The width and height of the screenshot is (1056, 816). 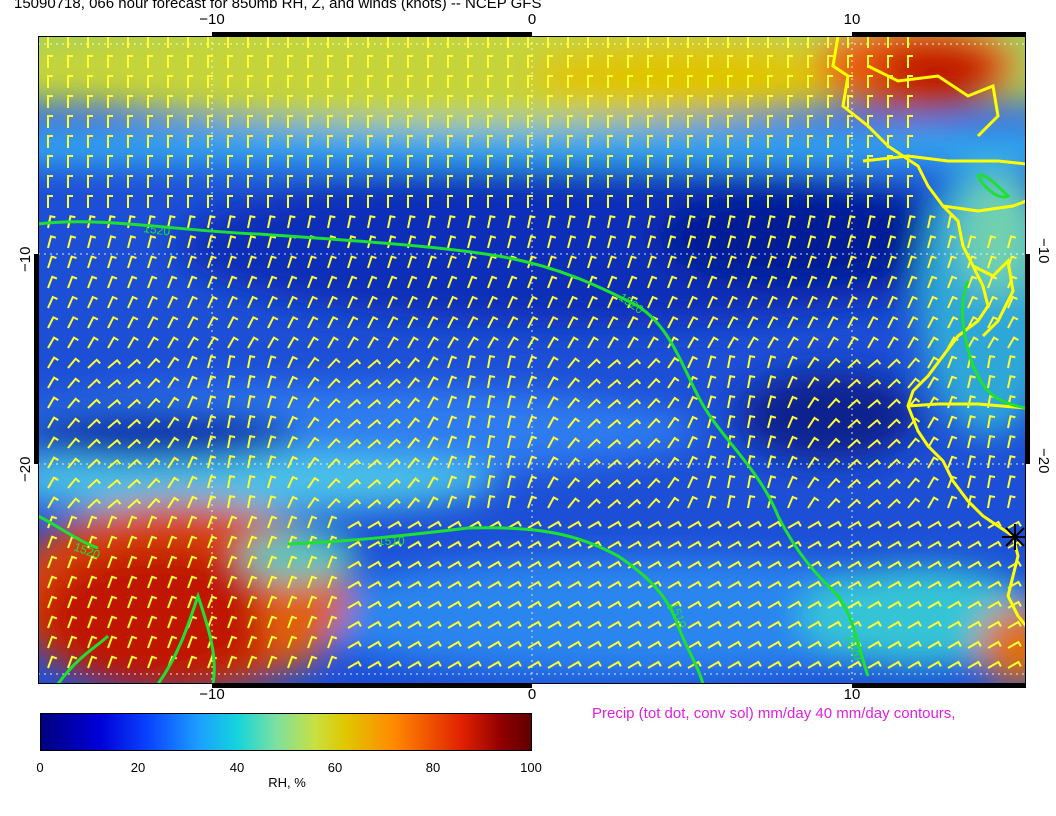 I want to click on colorbar-tick: 0, so click(x=40, y=767).